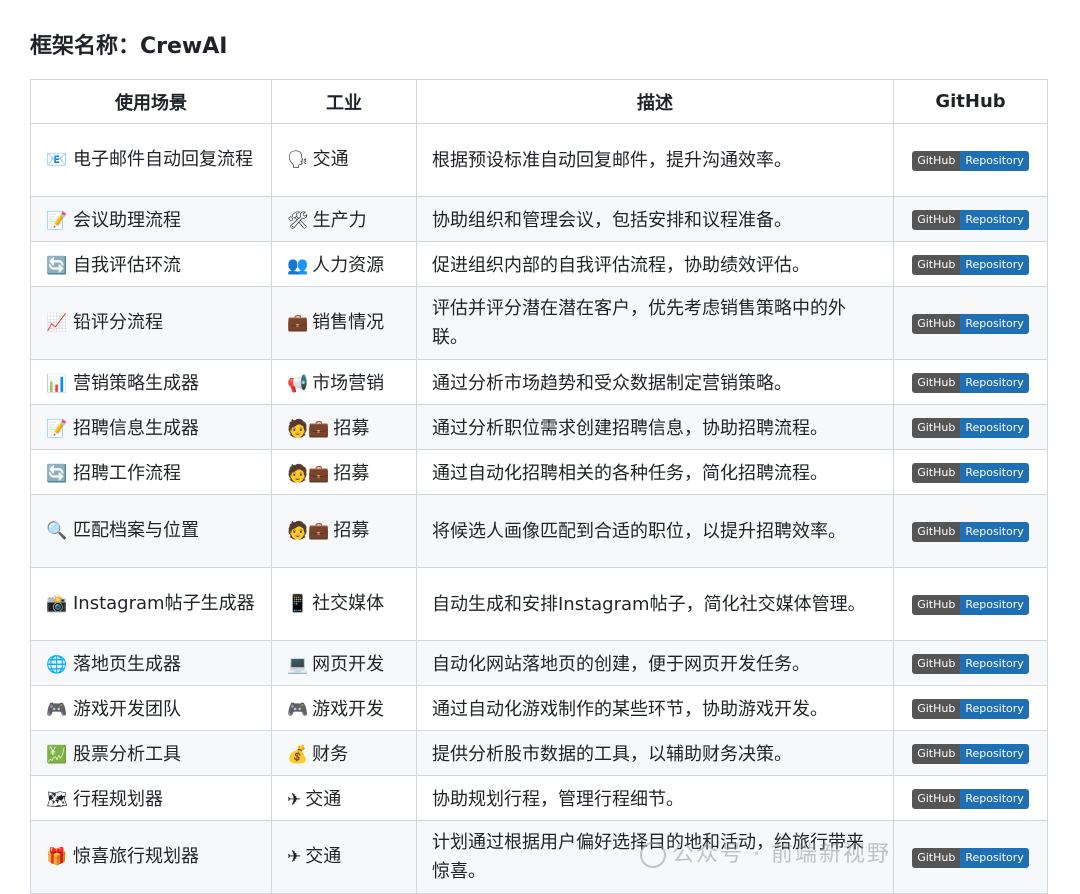 This screenshot has width=1080, height=894. Describe the element at coordinates (655, 708) in the screenshot. I see `description-cell: 通过自动化游戏制作的某些环节，协助游戏开发。` at that location.